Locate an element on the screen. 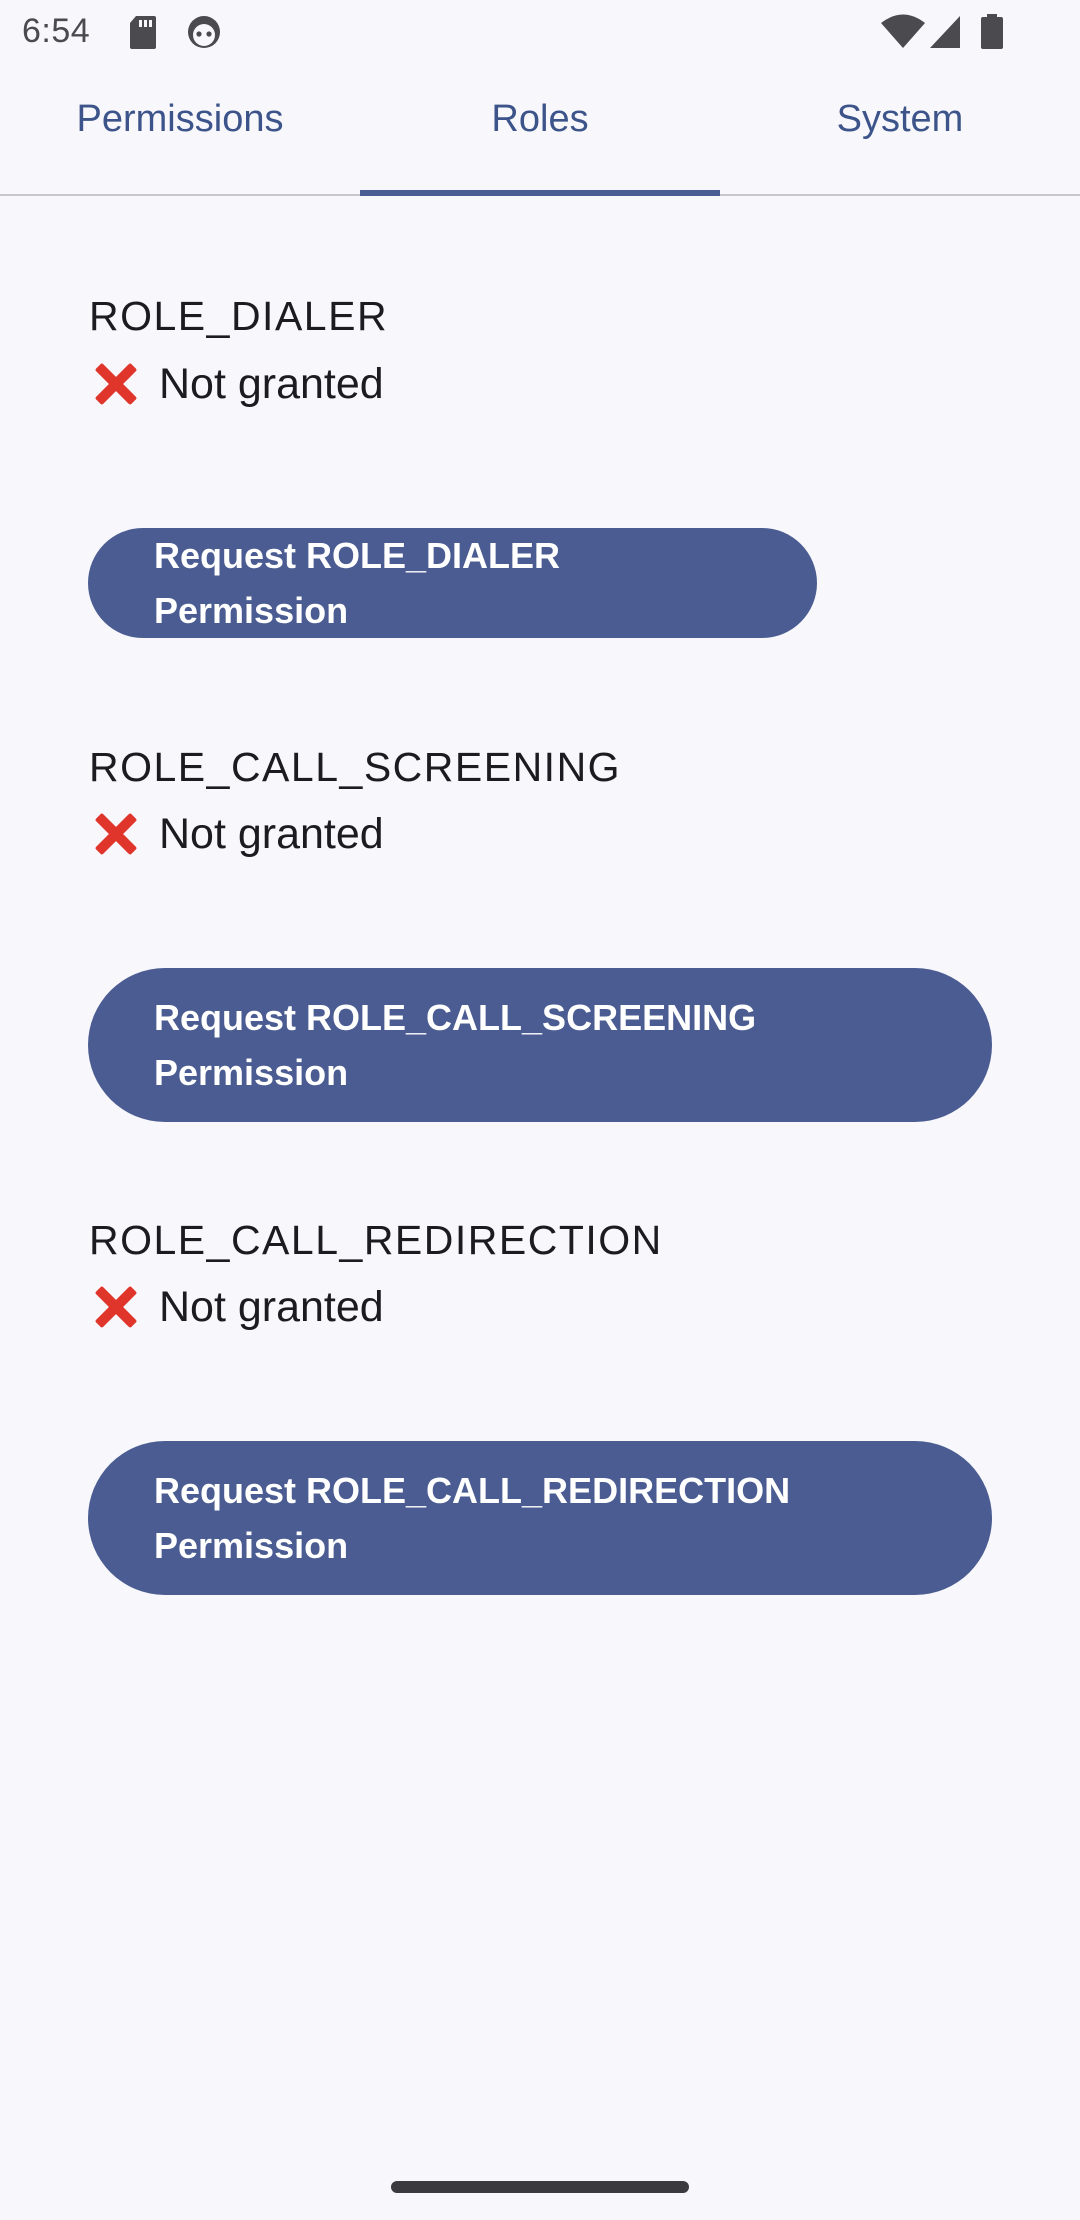  status-bar: 6:54 is located at coordinates (540, 33).